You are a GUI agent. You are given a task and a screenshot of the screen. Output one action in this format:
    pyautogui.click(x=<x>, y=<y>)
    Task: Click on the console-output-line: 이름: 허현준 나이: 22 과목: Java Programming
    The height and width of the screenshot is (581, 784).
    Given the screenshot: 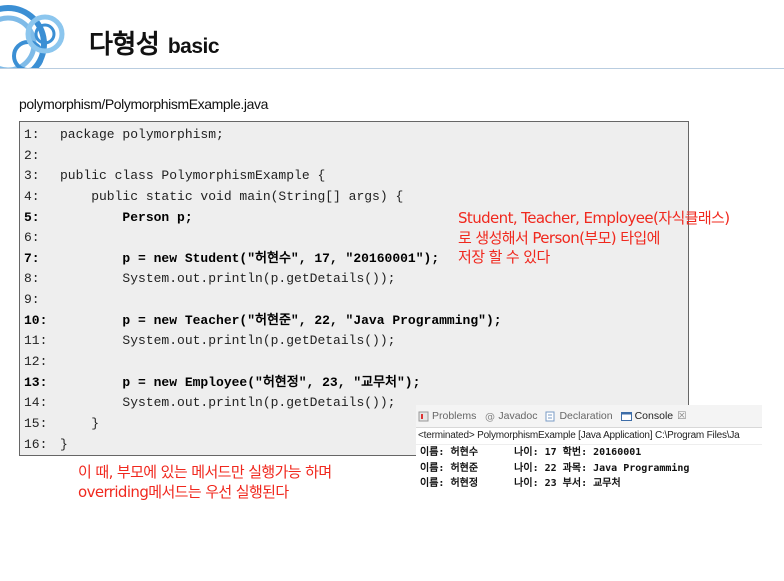 What is the action you would take?
    pyautogui.click(x=555, y=468)
    